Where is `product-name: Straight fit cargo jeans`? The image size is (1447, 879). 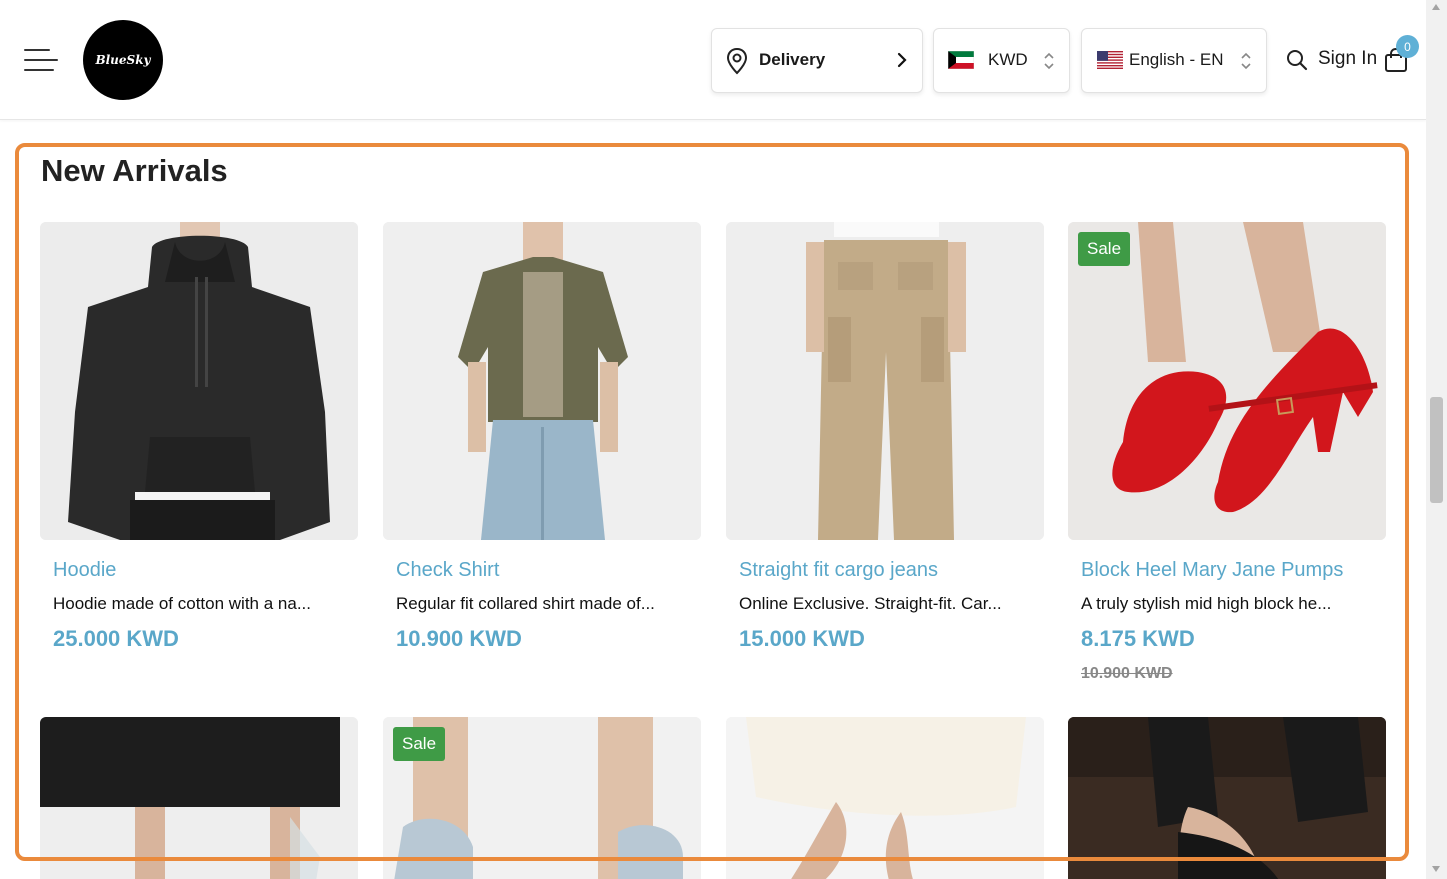
product-name: Straight fit cargo jeans is located at coordinates (838, 570).